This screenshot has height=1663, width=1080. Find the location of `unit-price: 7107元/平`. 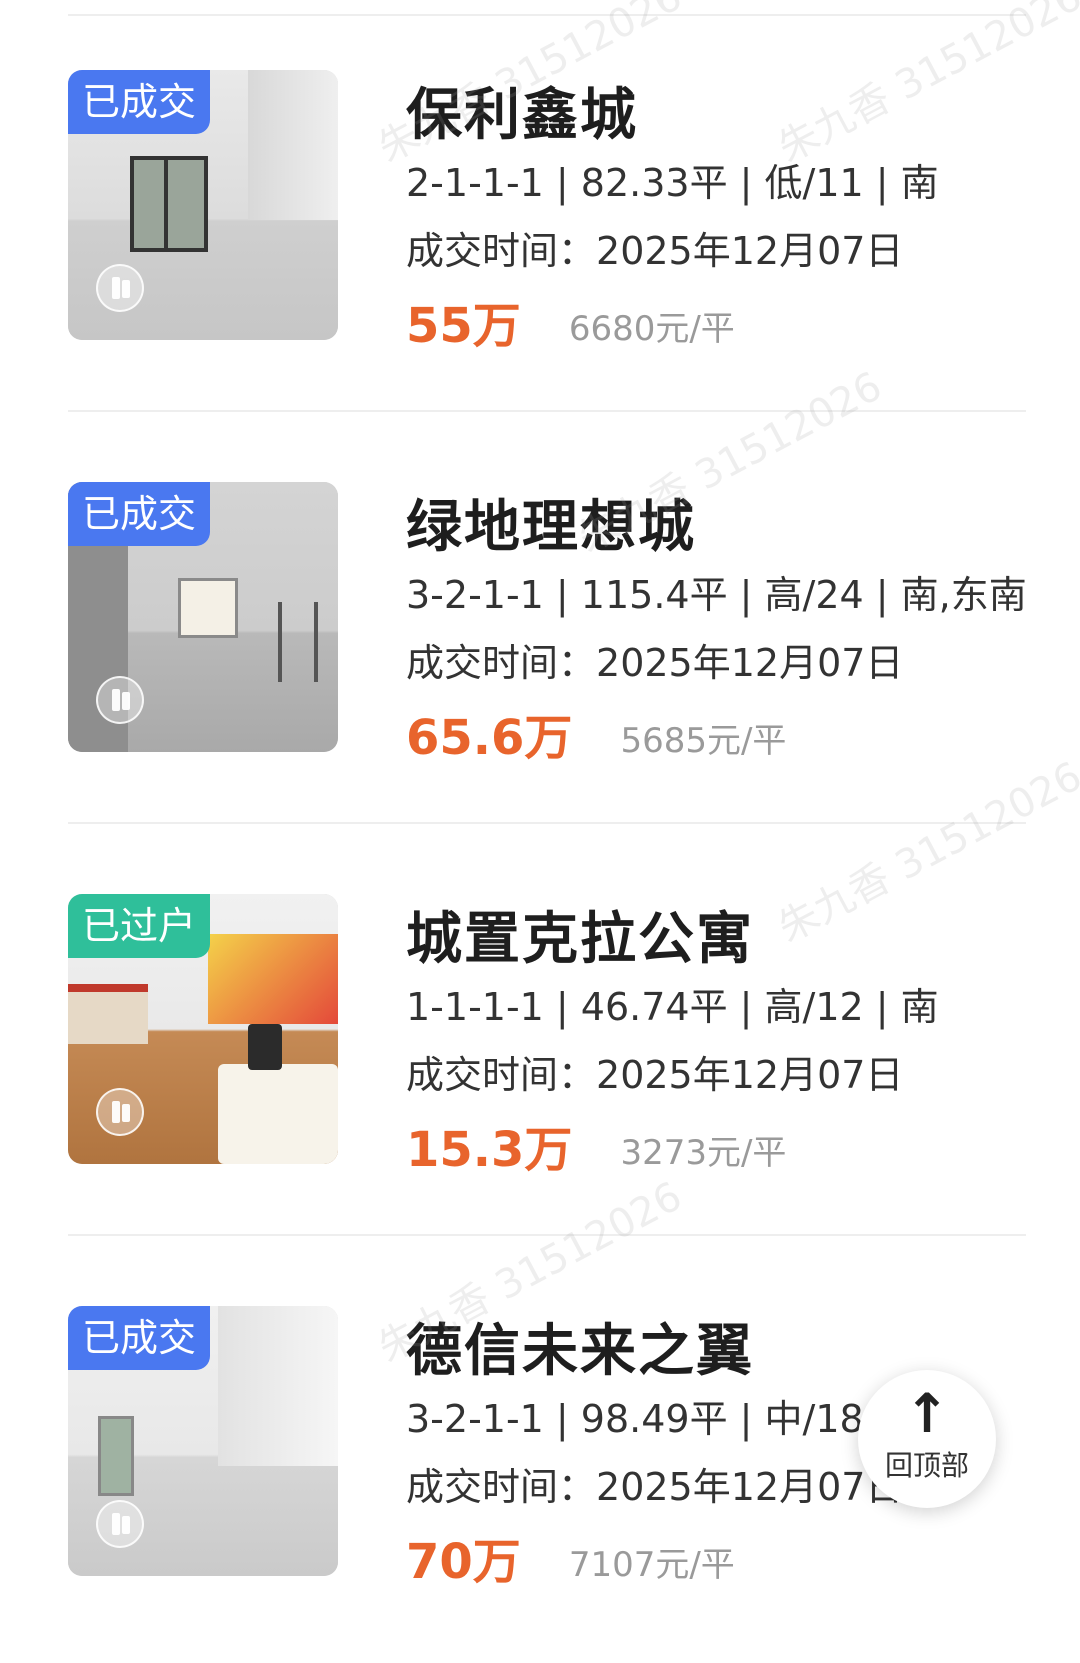

unit-price: 7107元/平 is located at coordinates (651, 1565).